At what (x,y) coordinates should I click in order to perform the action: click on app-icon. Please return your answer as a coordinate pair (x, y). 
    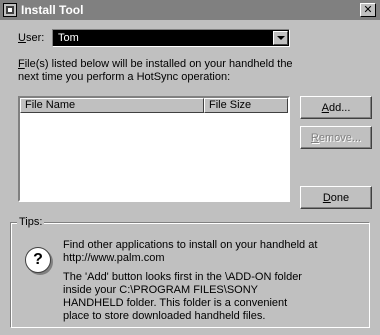
    Looking at the image, I should click on (10, 10).